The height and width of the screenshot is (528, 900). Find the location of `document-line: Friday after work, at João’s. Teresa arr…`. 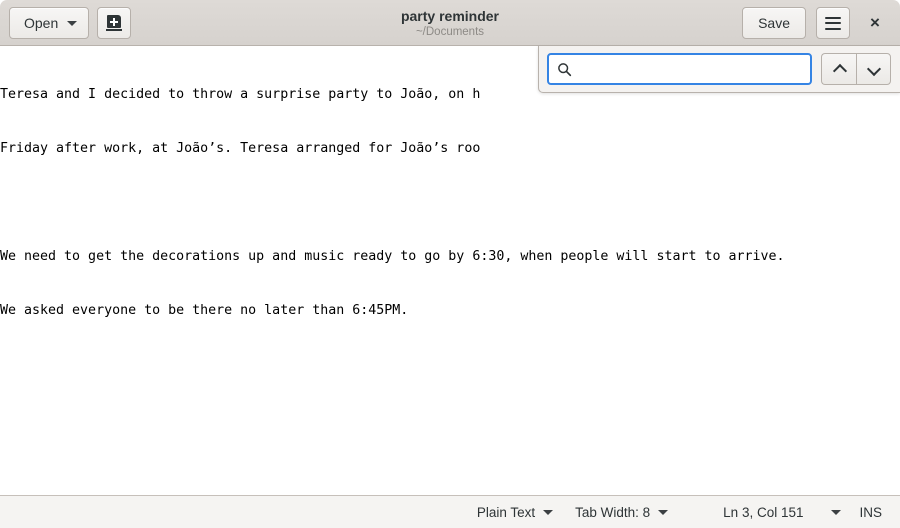

document-line: Friday after work, at João’s. Teresa arr… is located at coordinates (240, 148).